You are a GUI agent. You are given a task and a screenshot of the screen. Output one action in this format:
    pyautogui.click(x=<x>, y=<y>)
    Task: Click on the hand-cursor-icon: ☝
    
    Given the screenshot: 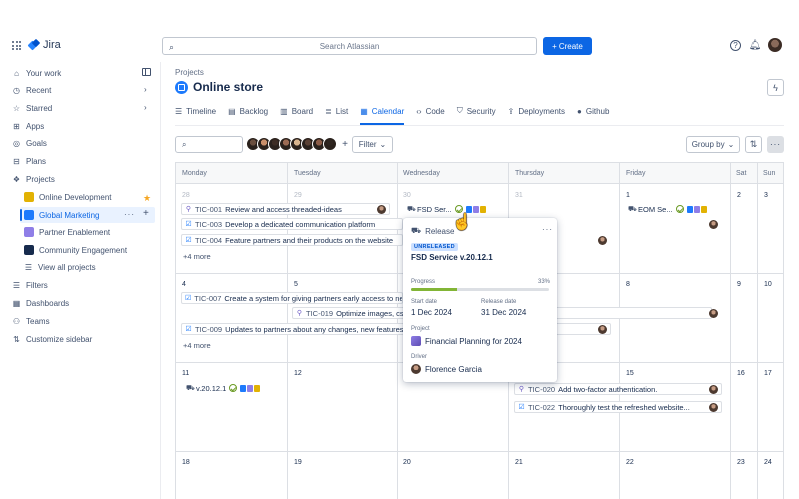 What is the action you would take?
    pyautogui.click(x=462, y=222)
    